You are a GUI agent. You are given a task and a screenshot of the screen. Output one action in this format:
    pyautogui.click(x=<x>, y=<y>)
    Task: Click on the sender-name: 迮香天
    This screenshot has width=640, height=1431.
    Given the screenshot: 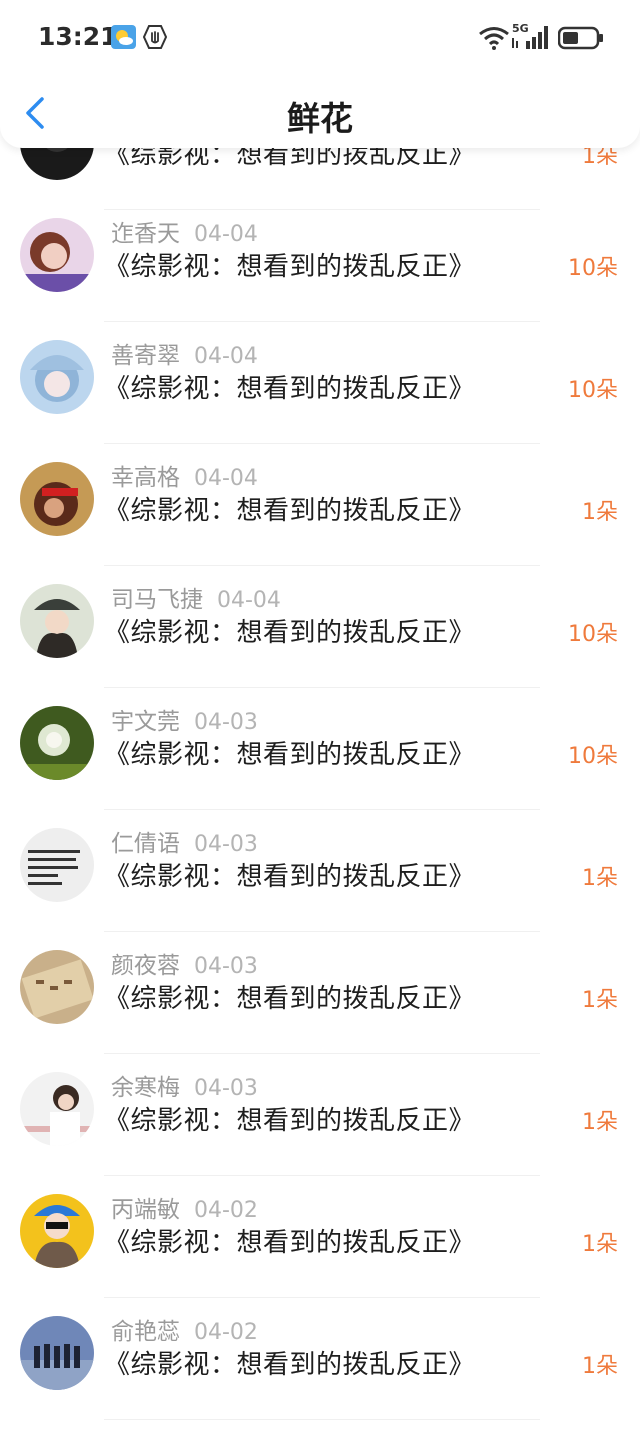 What is the action you would take?
    pyautogui.click(x=145, y=234)
    